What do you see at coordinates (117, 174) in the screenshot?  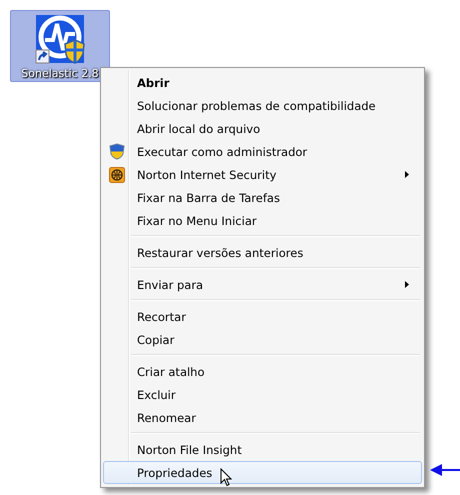 I see `globe-icon` at bounding box center [117, 174].